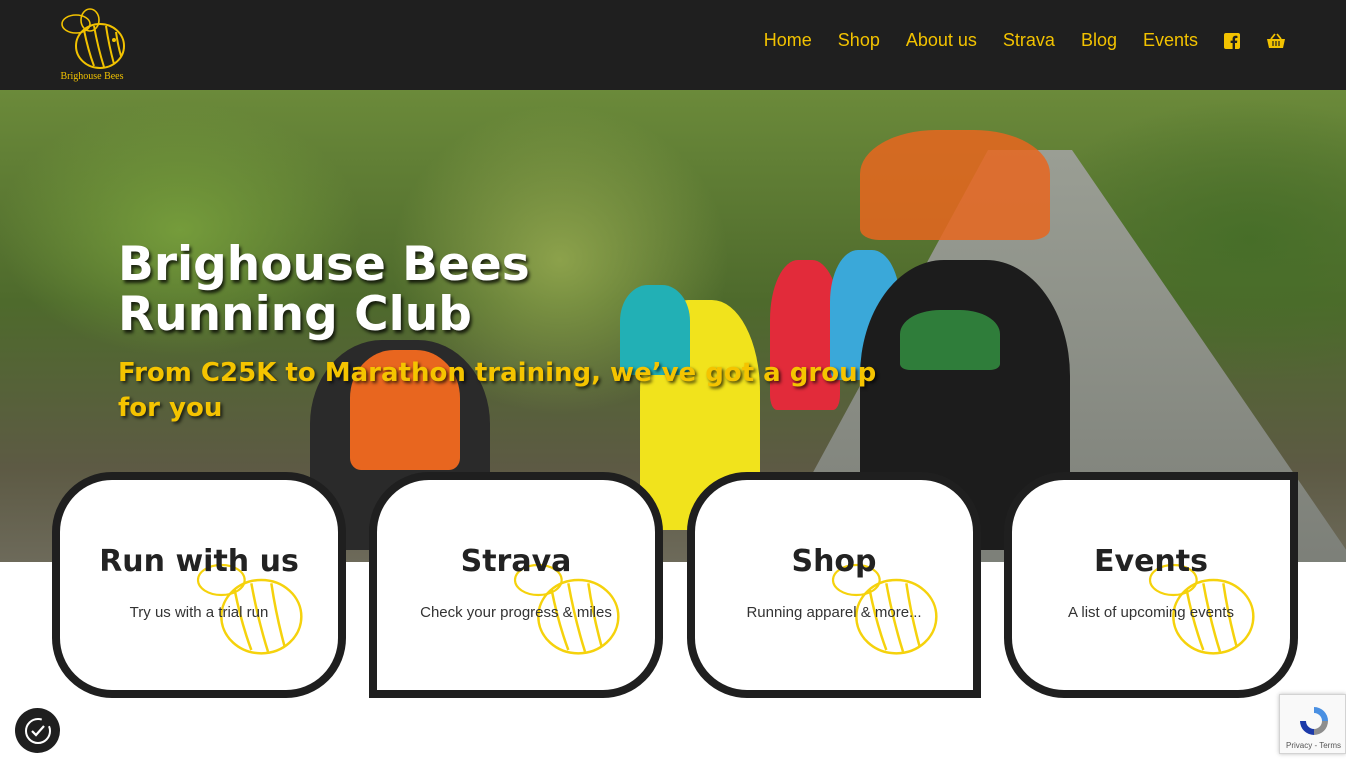 This screenshot has height=768, width=1346. What do you see at coordinates (834, 561) in the screenshot?
I see `card-title: Shop` at bounding box center [834, 561].